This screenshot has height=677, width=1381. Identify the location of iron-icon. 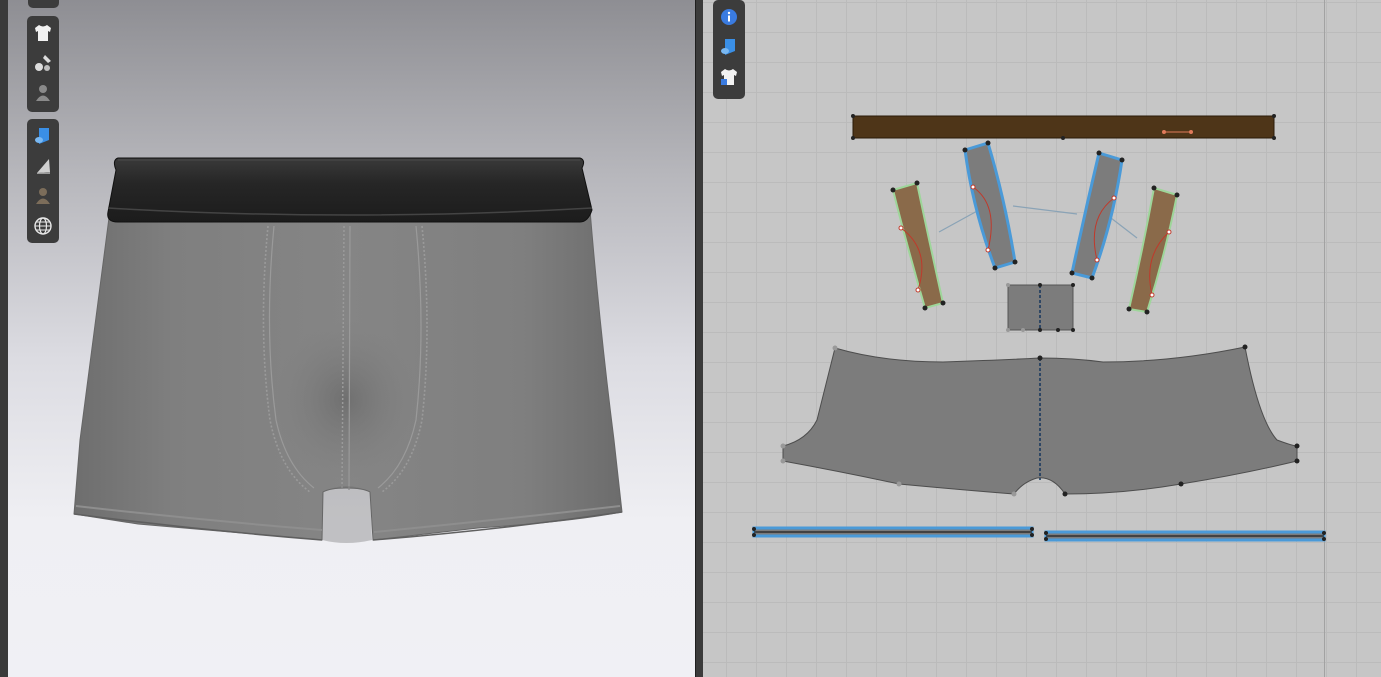
(43, 166).